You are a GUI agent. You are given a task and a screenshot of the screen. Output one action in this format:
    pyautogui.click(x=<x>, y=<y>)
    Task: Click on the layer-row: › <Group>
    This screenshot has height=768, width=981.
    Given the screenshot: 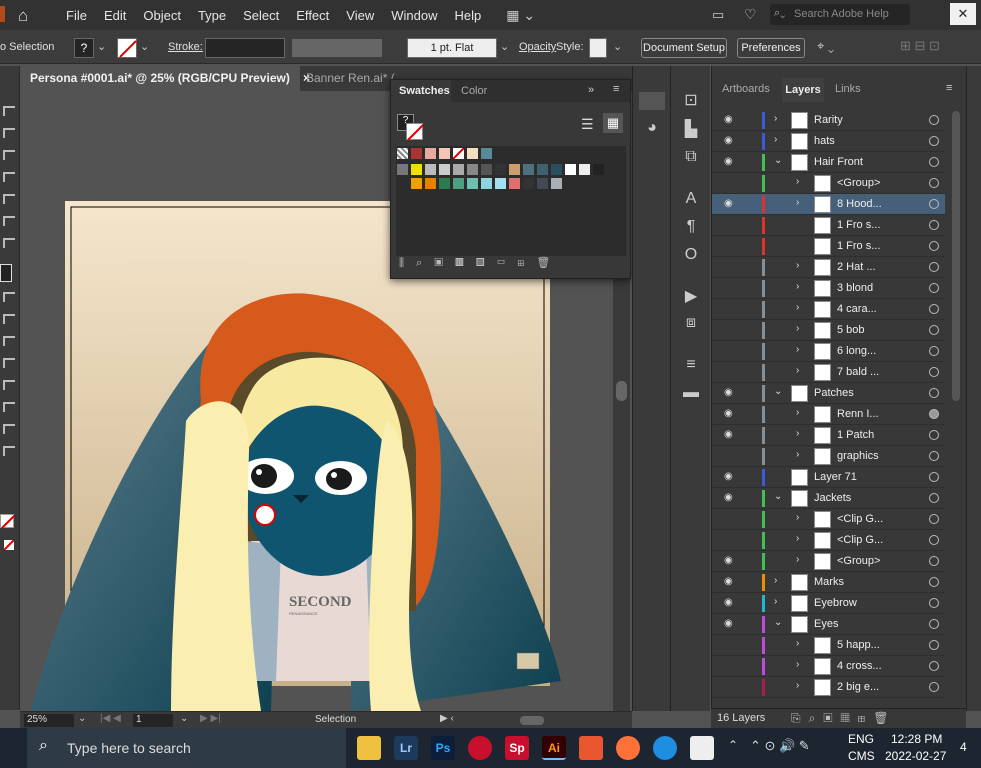 What is the action you would take?
    pyautogui.click(x=828, y=183)
    